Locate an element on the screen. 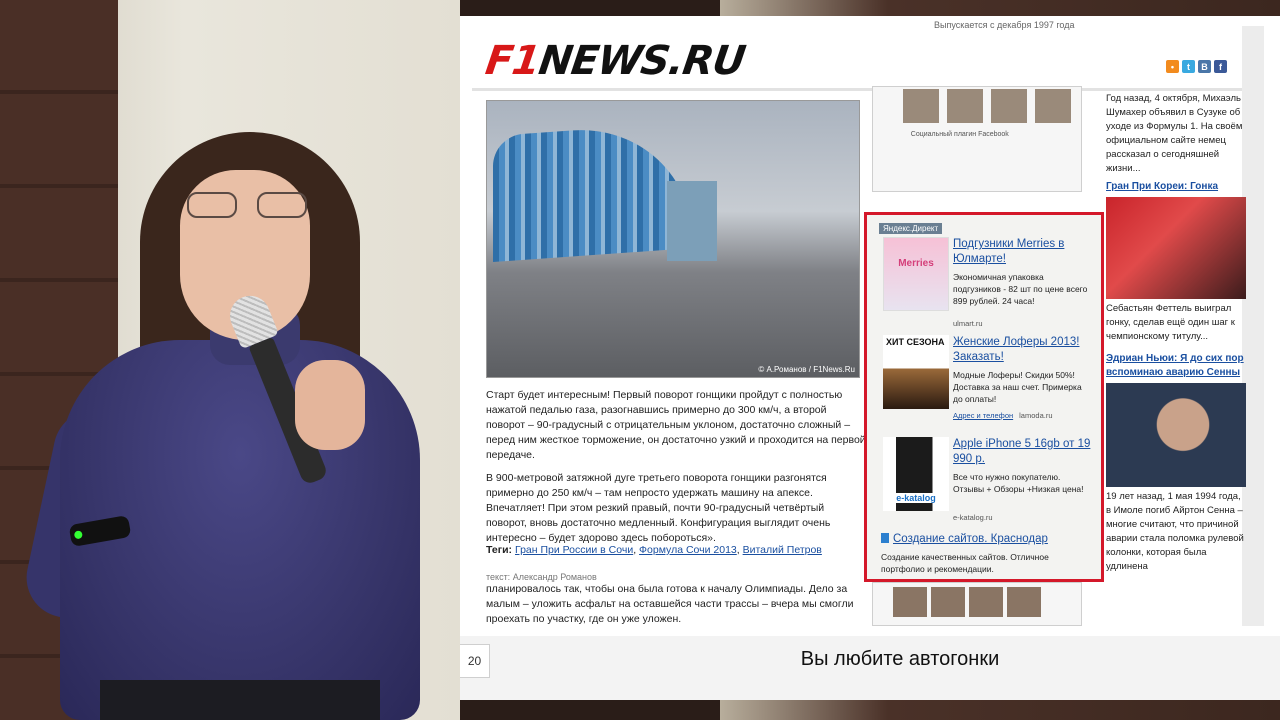  rss-icon: • is located at coordinates (1172, 66).